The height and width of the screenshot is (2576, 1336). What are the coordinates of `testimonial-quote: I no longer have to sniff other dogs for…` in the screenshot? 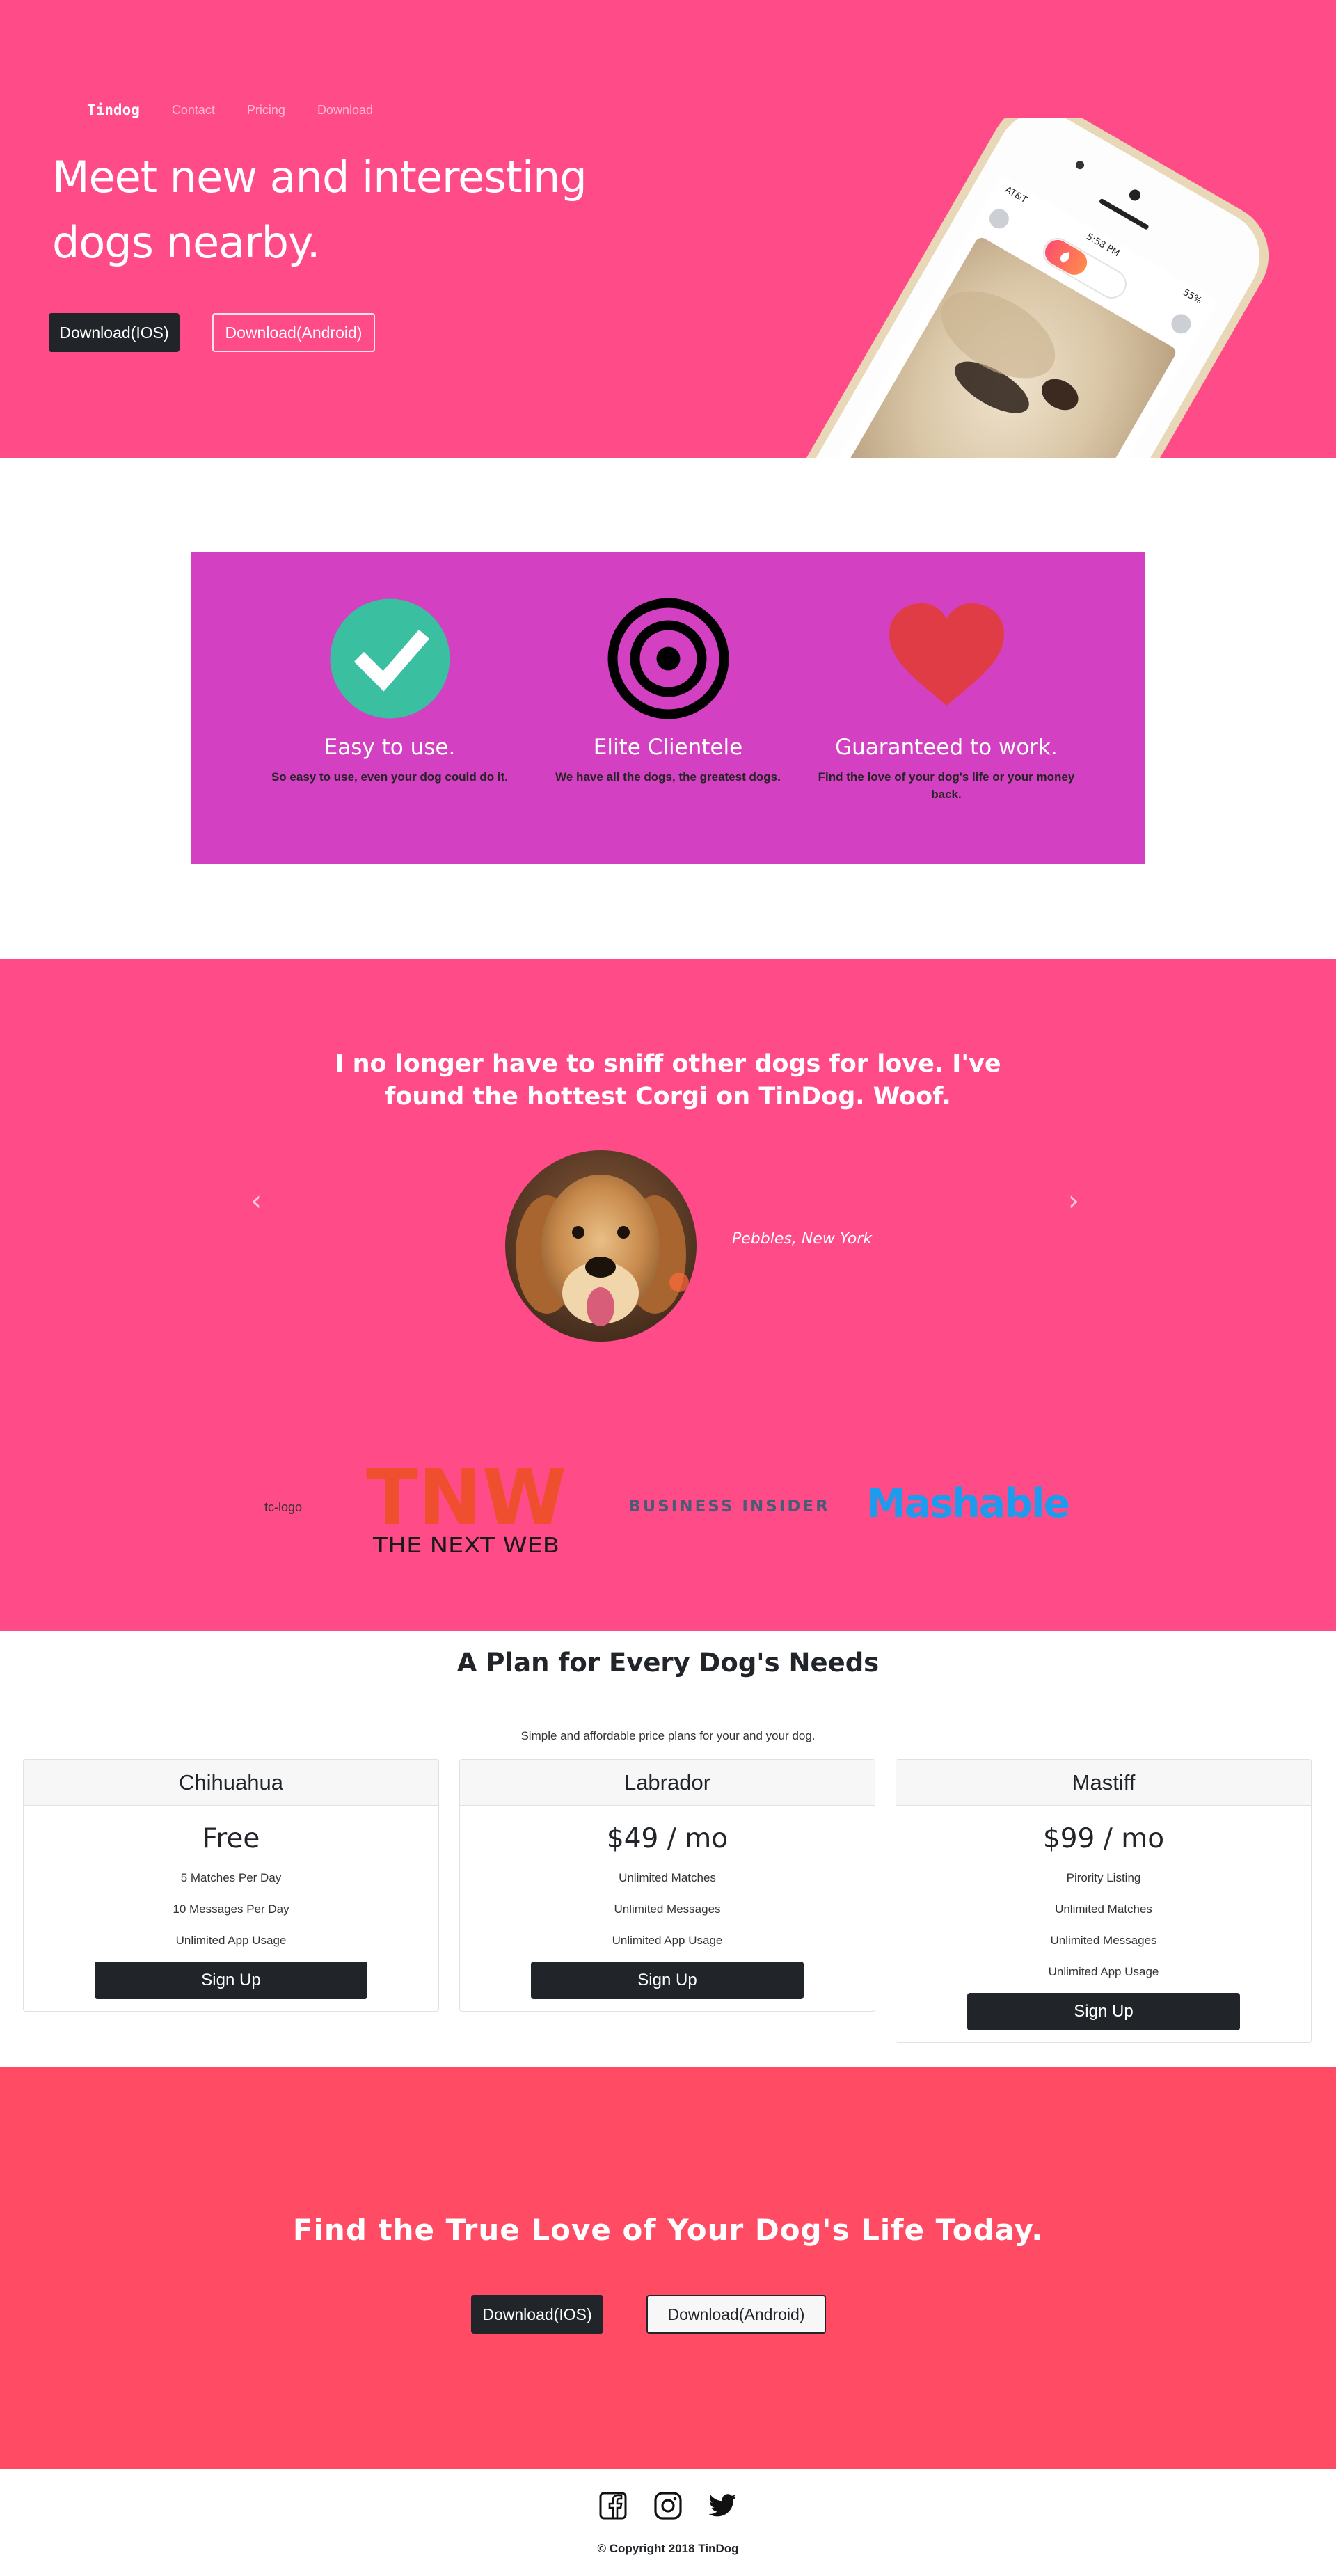 It's located at (668, 1080).